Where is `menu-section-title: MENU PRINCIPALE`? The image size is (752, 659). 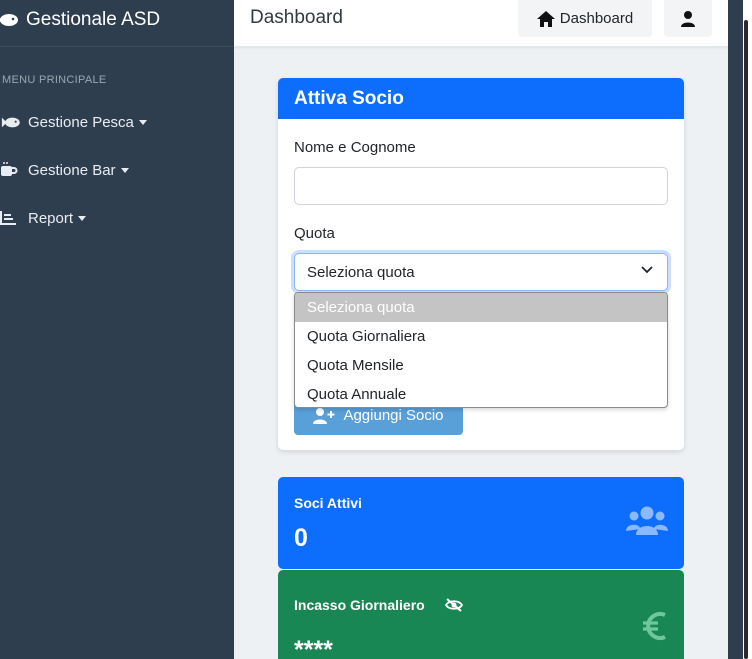 menu-section-title: MENU PRINCIPALE is located at coordinates (54, 80).